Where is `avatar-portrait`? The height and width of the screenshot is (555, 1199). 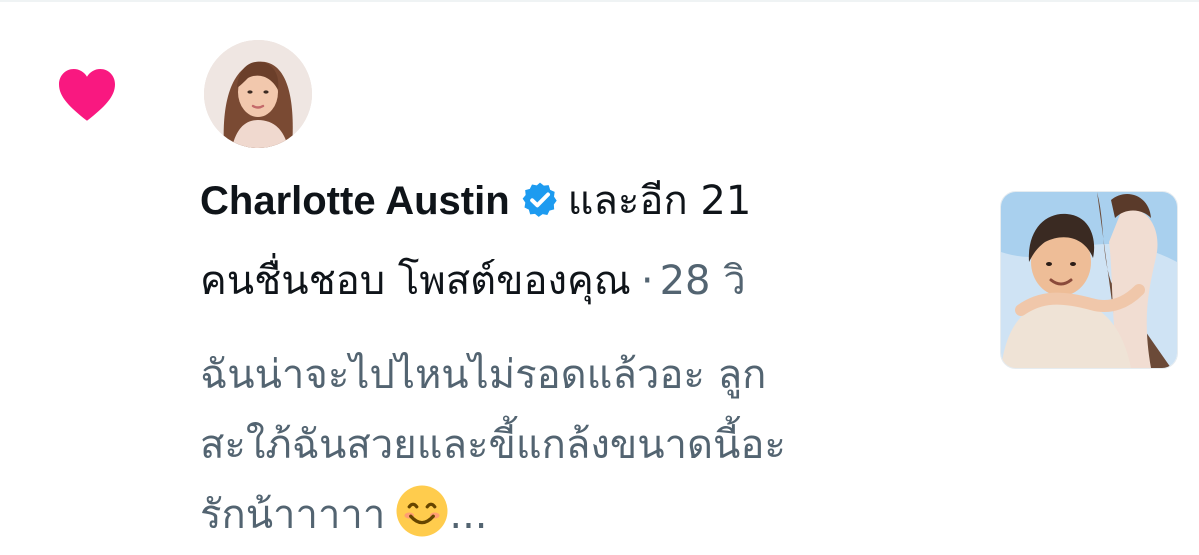 avatar-portrait is located at coordinates (258, 94).